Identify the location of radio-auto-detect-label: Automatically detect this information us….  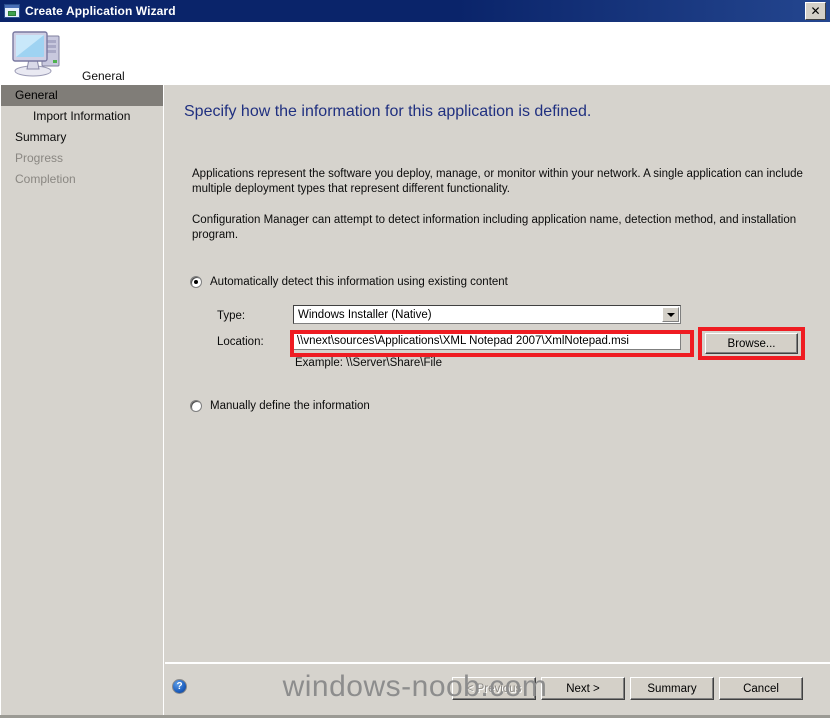
(359, 282).